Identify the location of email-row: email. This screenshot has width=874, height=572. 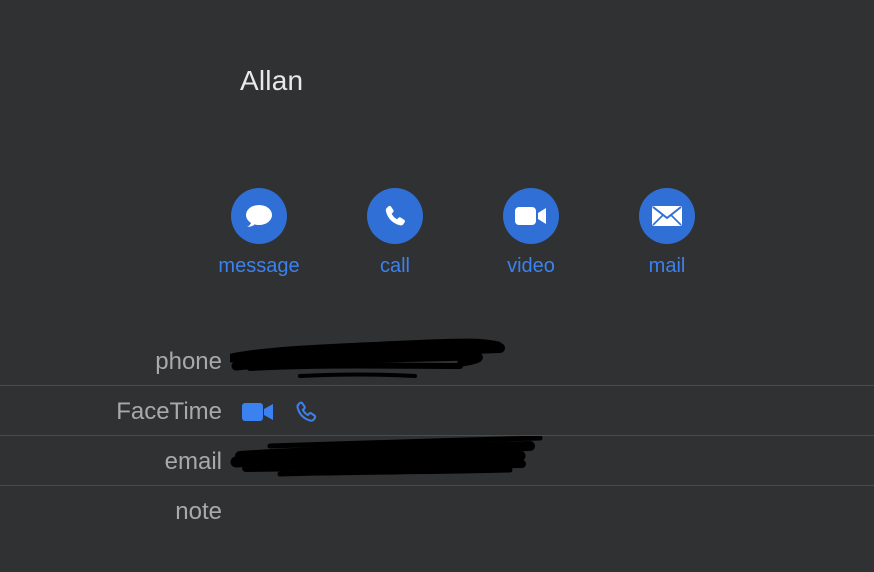
(437, 460).